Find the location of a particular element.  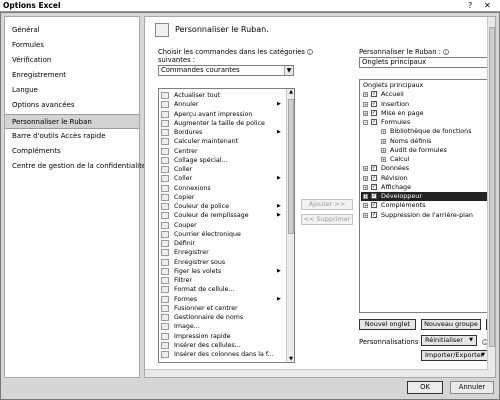

tree-item: + ✓ Données is located at coordinates (427, 168).